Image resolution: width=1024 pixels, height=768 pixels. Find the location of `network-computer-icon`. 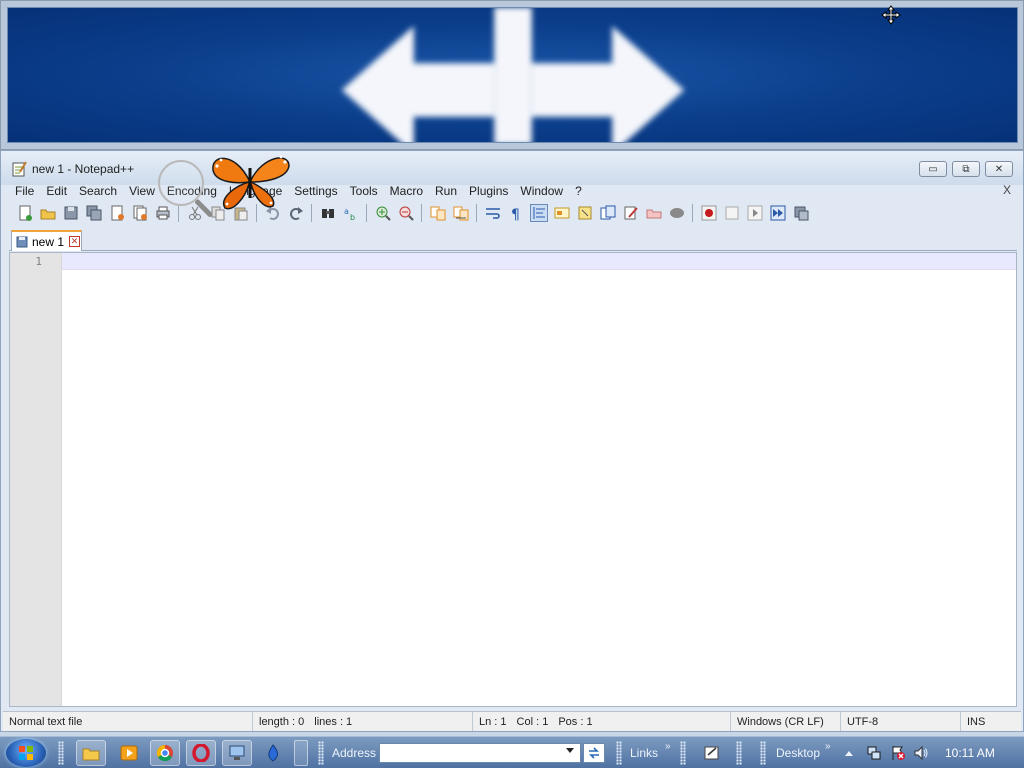

network-computer-icon is located at coordinates (237, 752).